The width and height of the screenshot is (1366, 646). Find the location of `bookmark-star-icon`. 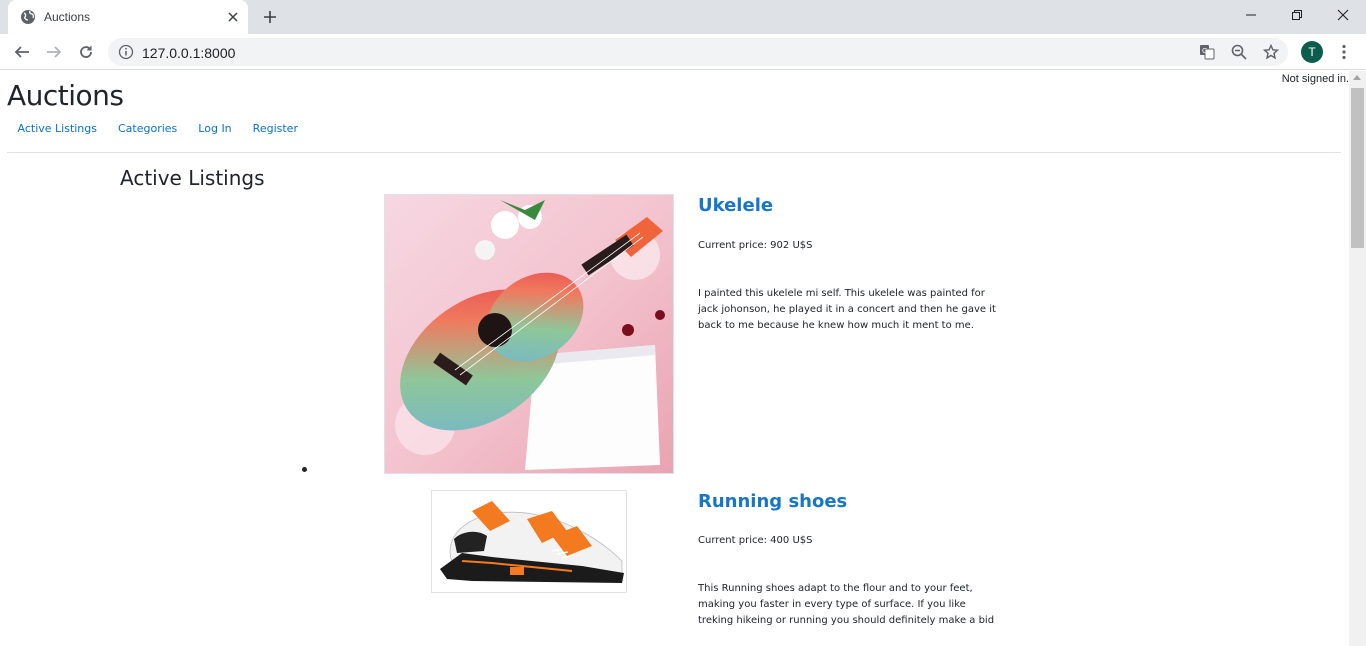

bookmark-star-icon is located at coordinates (1271, 52).